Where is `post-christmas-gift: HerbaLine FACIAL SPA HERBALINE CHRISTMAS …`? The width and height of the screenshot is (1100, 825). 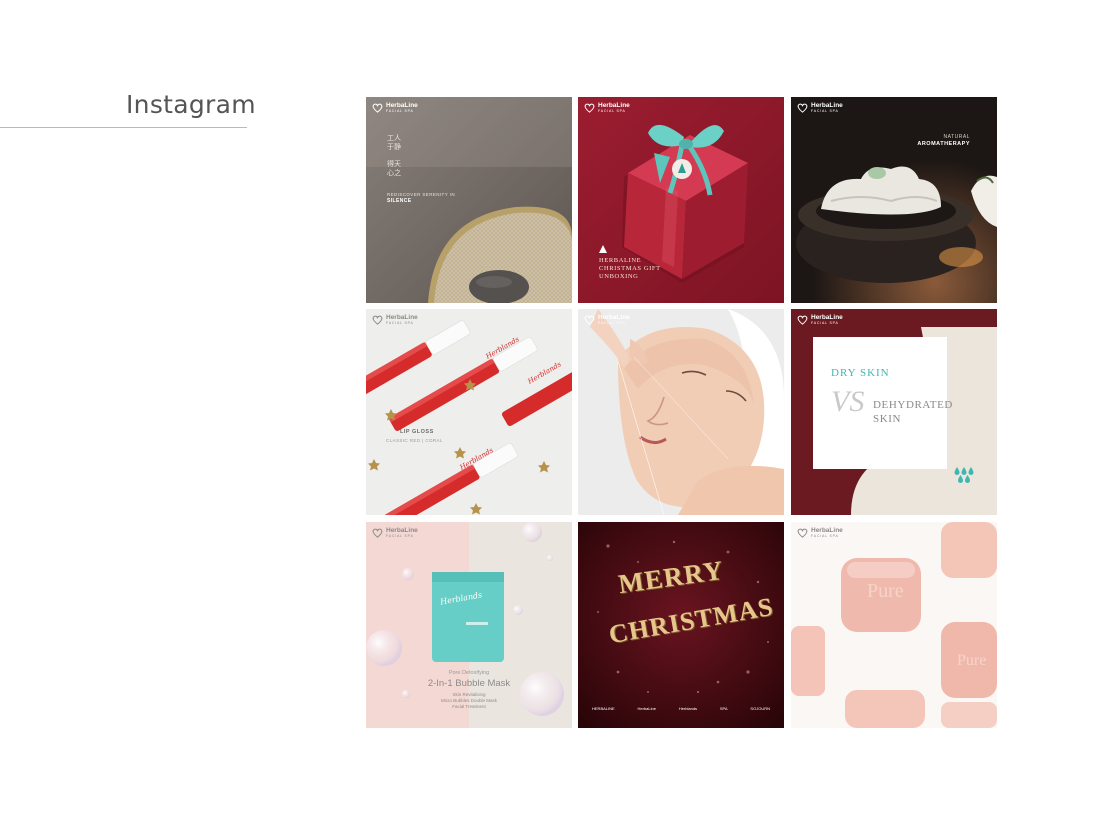 post-christmas-gift: HerbaLine FACIAL SPA HERBALINE CHRISTMAS … is located at coordinates (681, 200).